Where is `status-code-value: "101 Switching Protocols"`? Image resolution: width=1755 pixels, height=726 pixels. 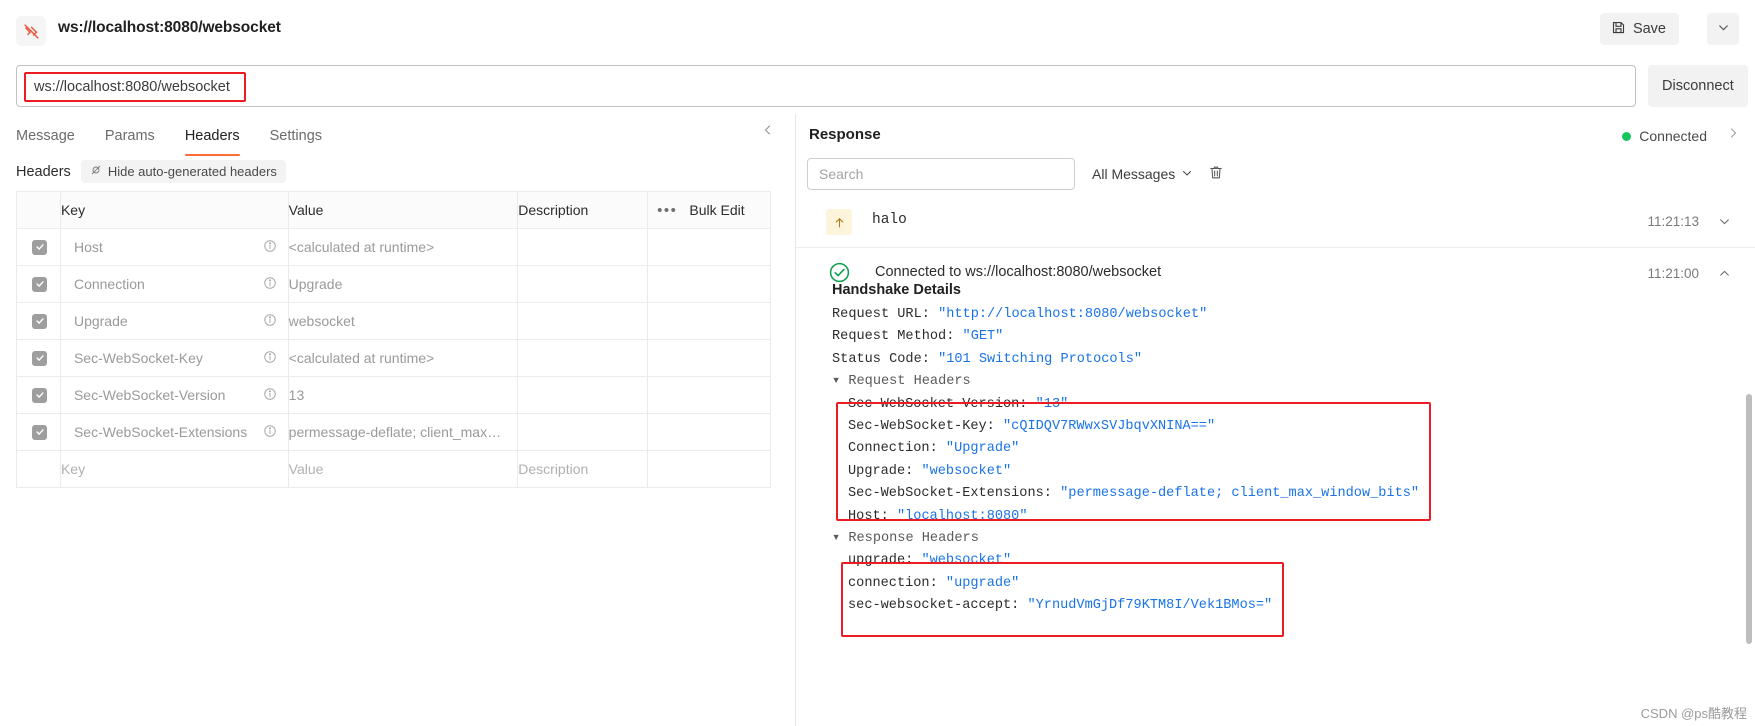 status-code-value: "101 Switching Protocols" is located at coordinates (1040, 359).